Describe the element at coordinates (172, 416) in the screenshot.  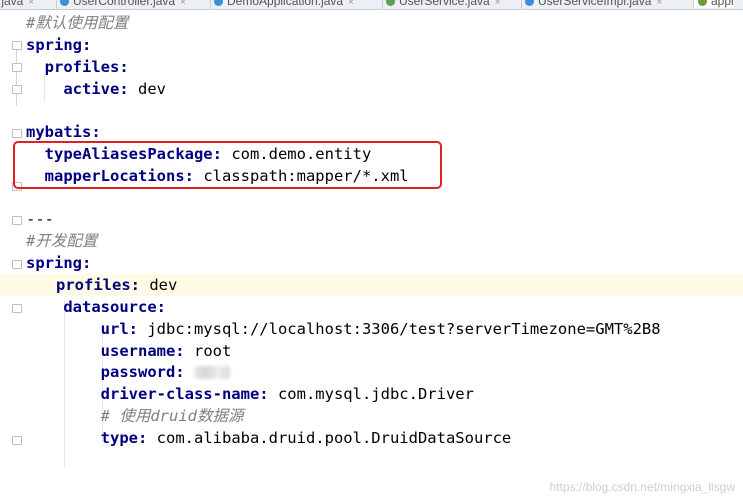
I see `code-line: # 使用druid数据源` at that location.